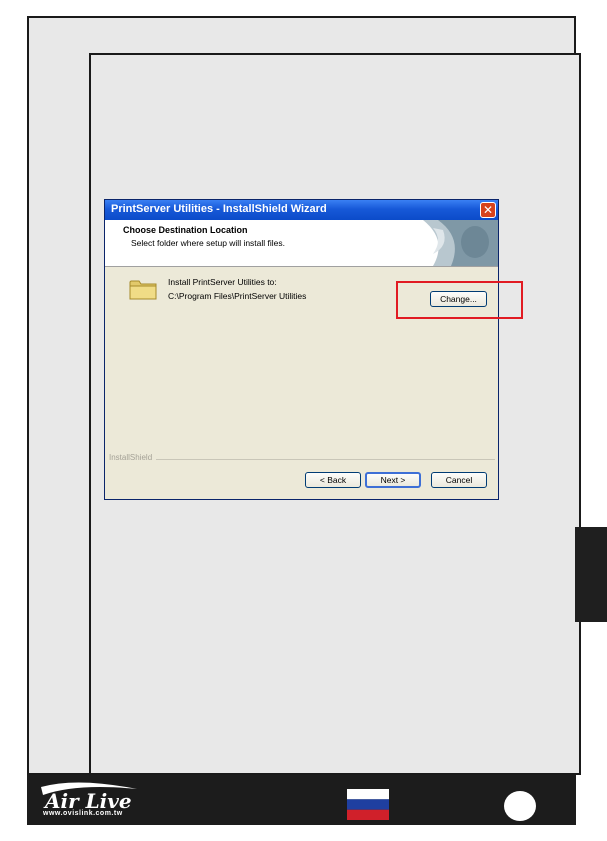 This screenshot has height=841, width=607. I want to click on install-path-value: C:\Program Files\PrintServer Utilities, so click(237, 296).